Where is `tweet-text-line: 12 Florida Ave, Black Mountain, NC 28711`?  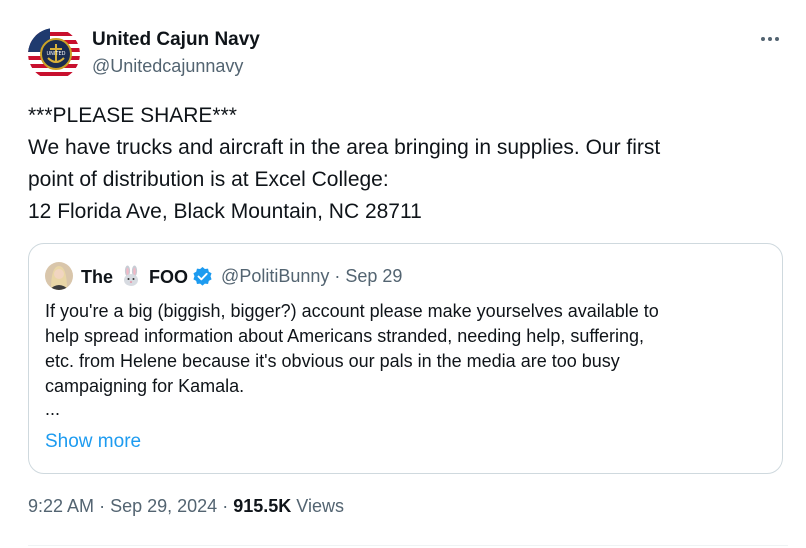
tweet-text-line: 12 Florida Ave, Black Mountain, NC 28711 is located at coordinates (225, 211).